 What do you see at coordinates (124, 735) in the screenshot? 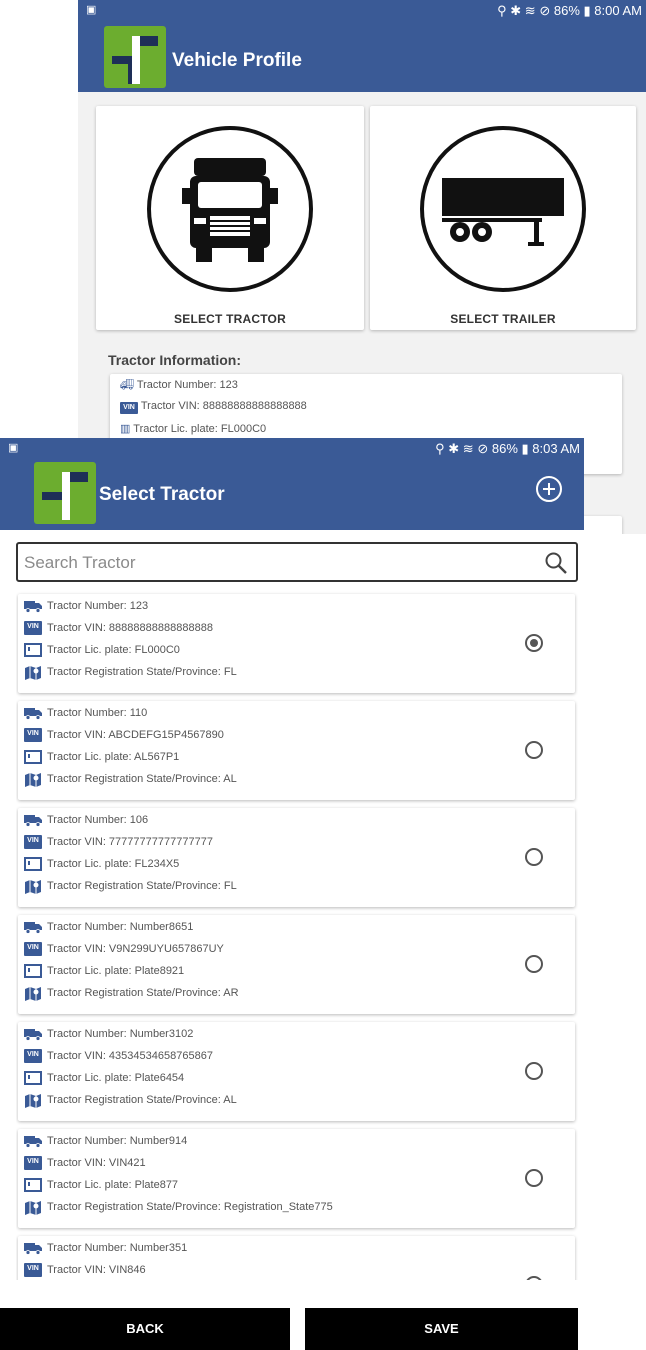
I see `tractor-vin-row: VIN Tractor VIN: ABCDEFG15P4567890` at bounding box center [124, 735].